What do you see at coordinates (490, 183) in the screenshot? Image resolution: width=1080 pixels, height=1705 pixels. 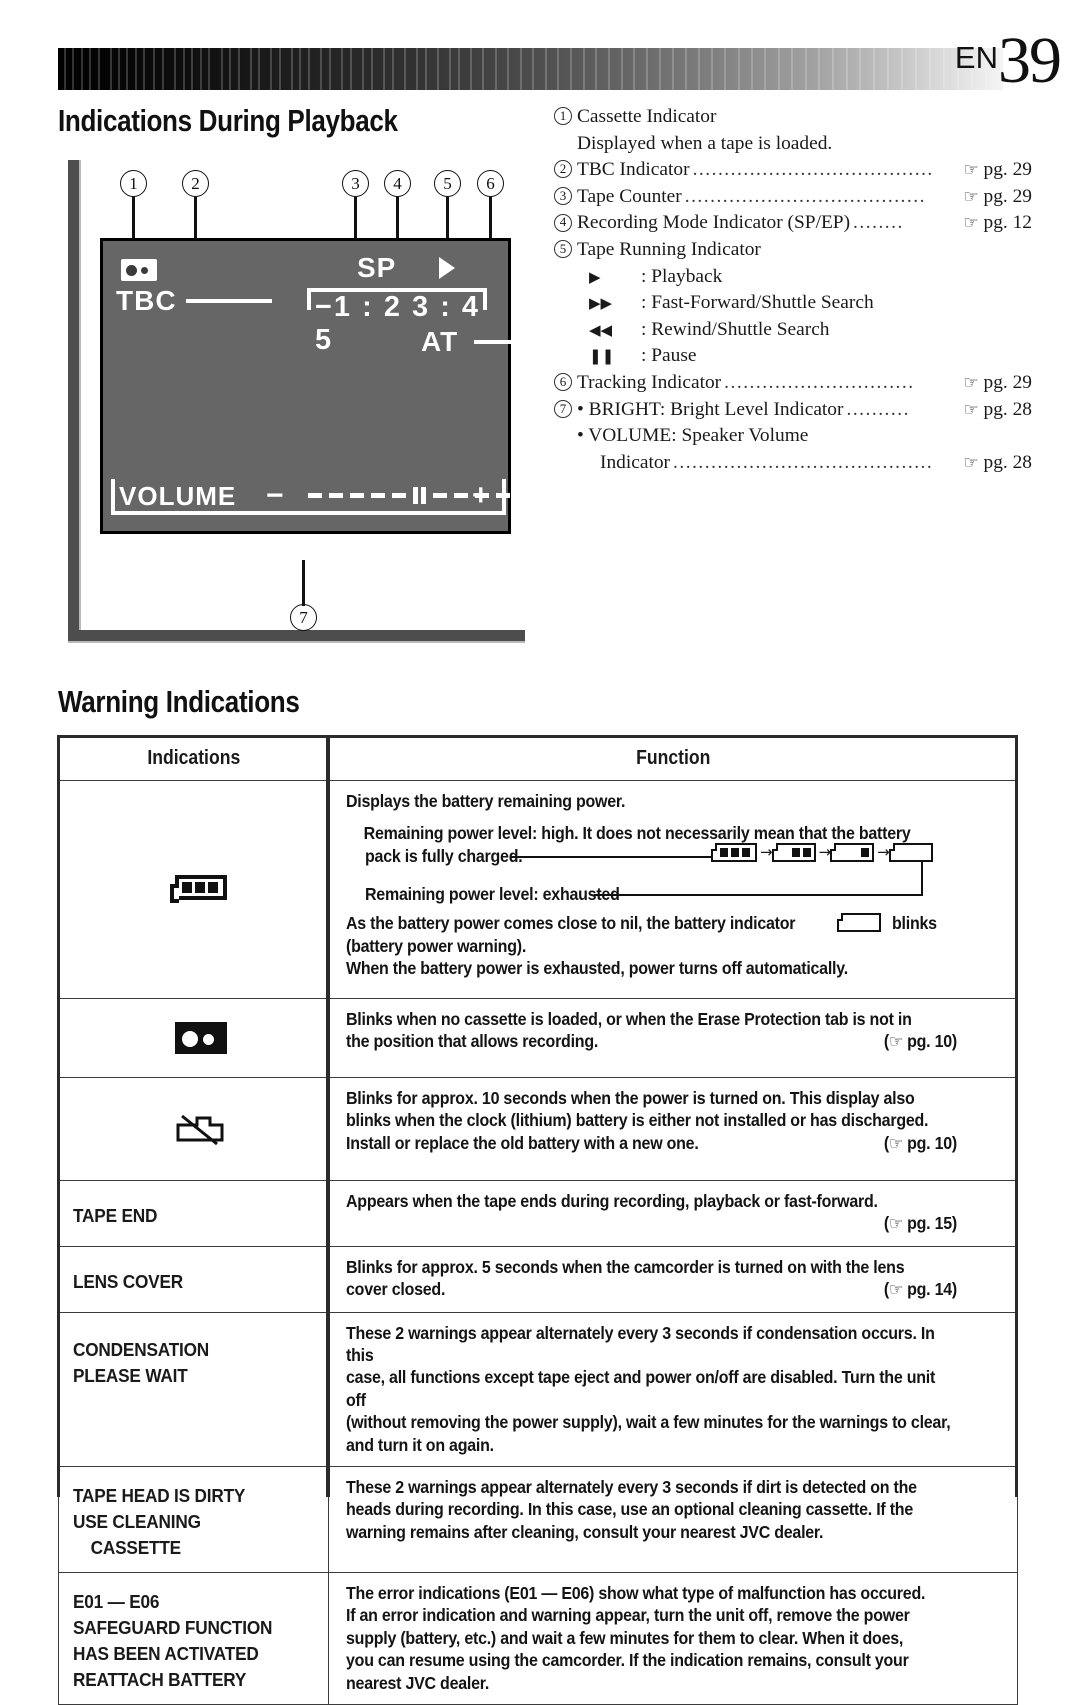 I see `callout-number-6: 6` at bounding box center [490, 183].